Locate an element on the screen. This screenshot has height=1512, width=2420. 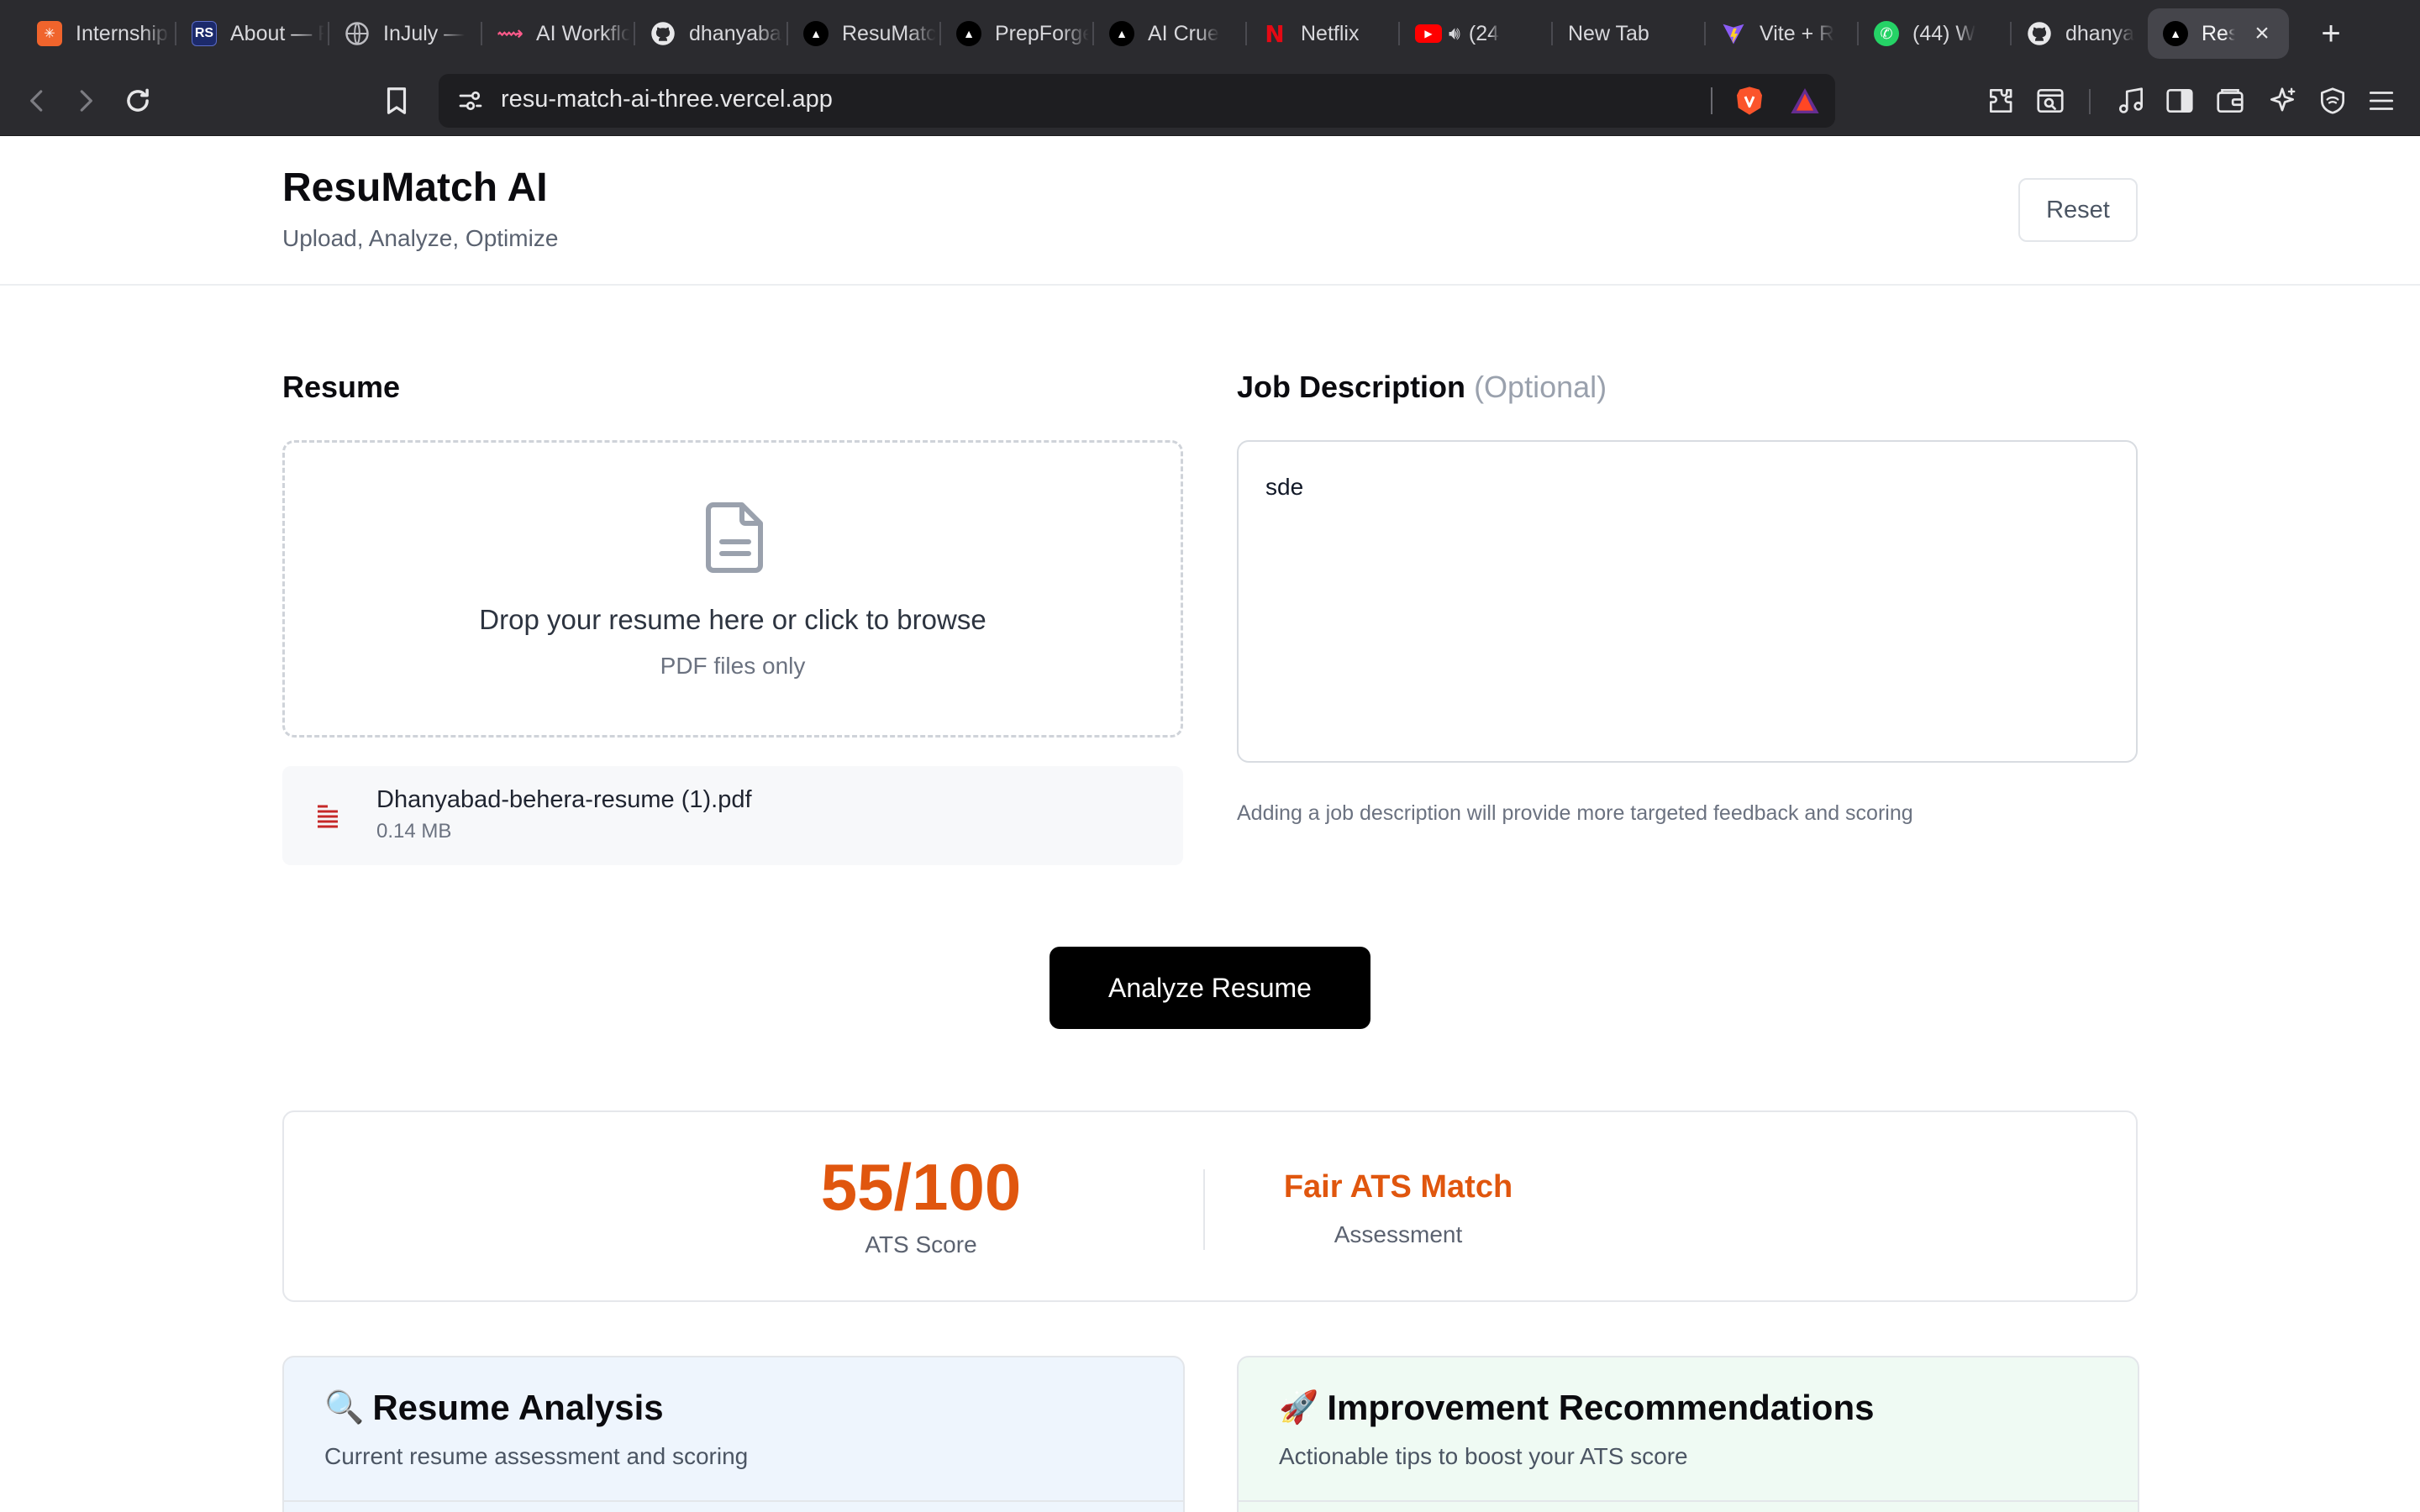
wallet-icon is located at coordinates (2230, 101).